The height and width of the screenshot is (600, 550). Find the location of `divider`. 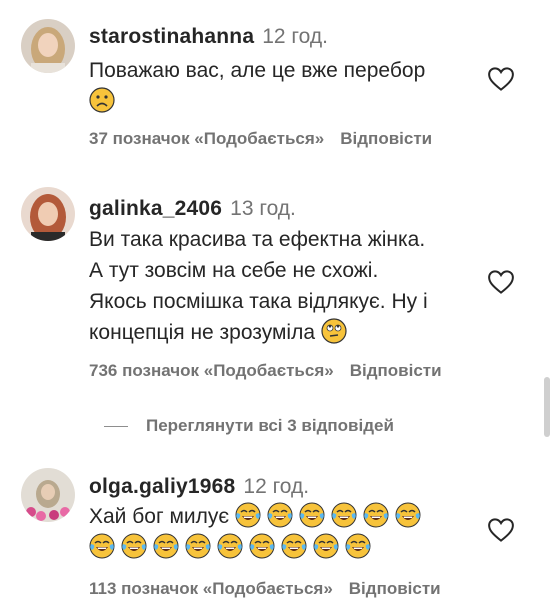

divider is located at coordinates (116, 427).